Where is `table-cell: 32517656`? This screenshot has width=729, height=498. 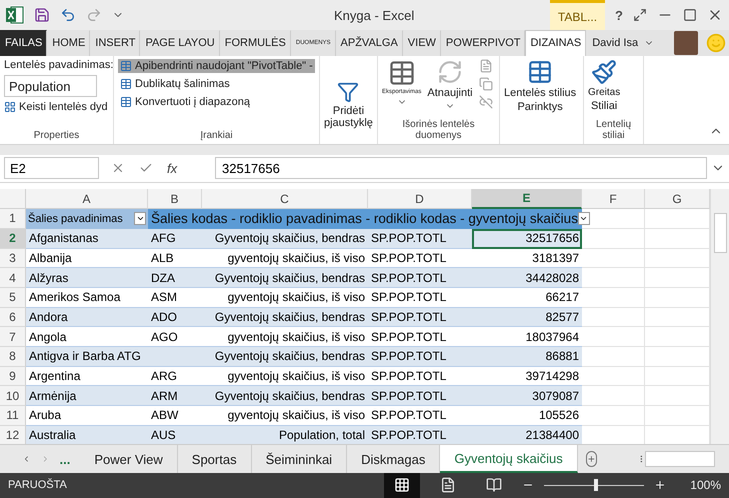 table-cell: 32517656 is located at coordinates (527, 238).